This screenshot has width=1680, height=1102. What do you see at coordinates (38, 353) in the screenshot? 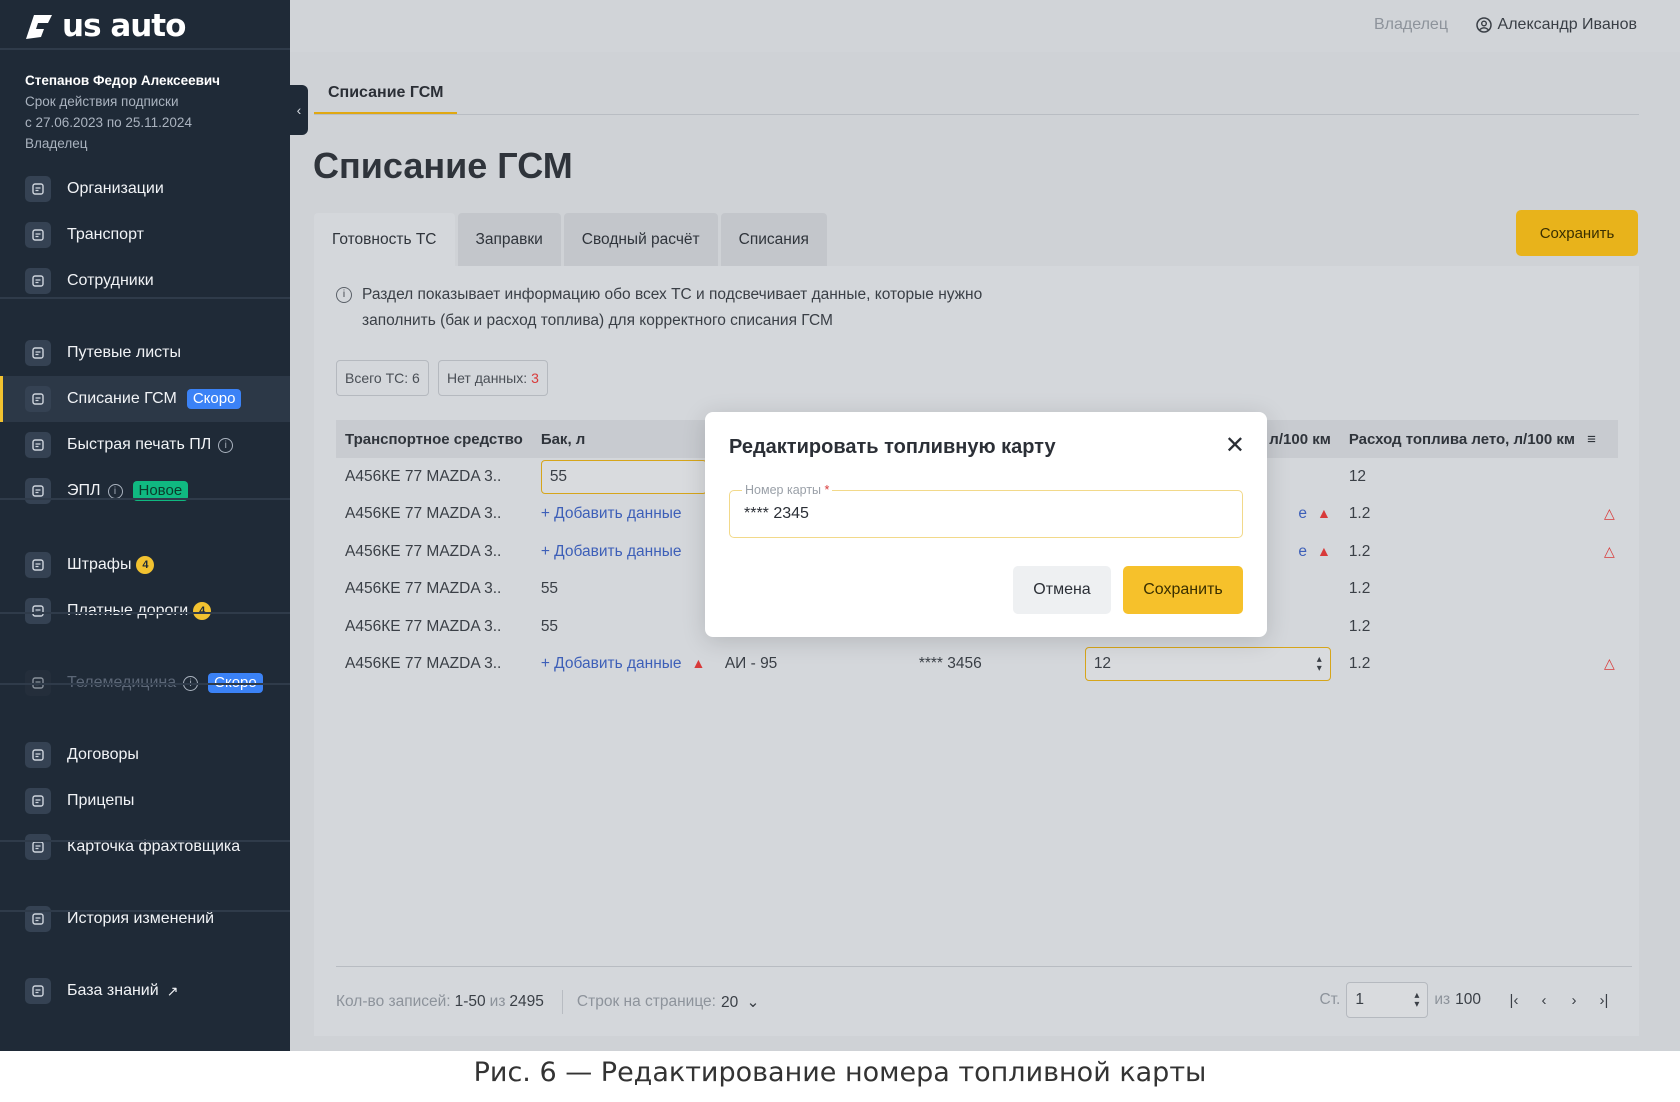
I see `document-icon` at bounding box center [38, 353].